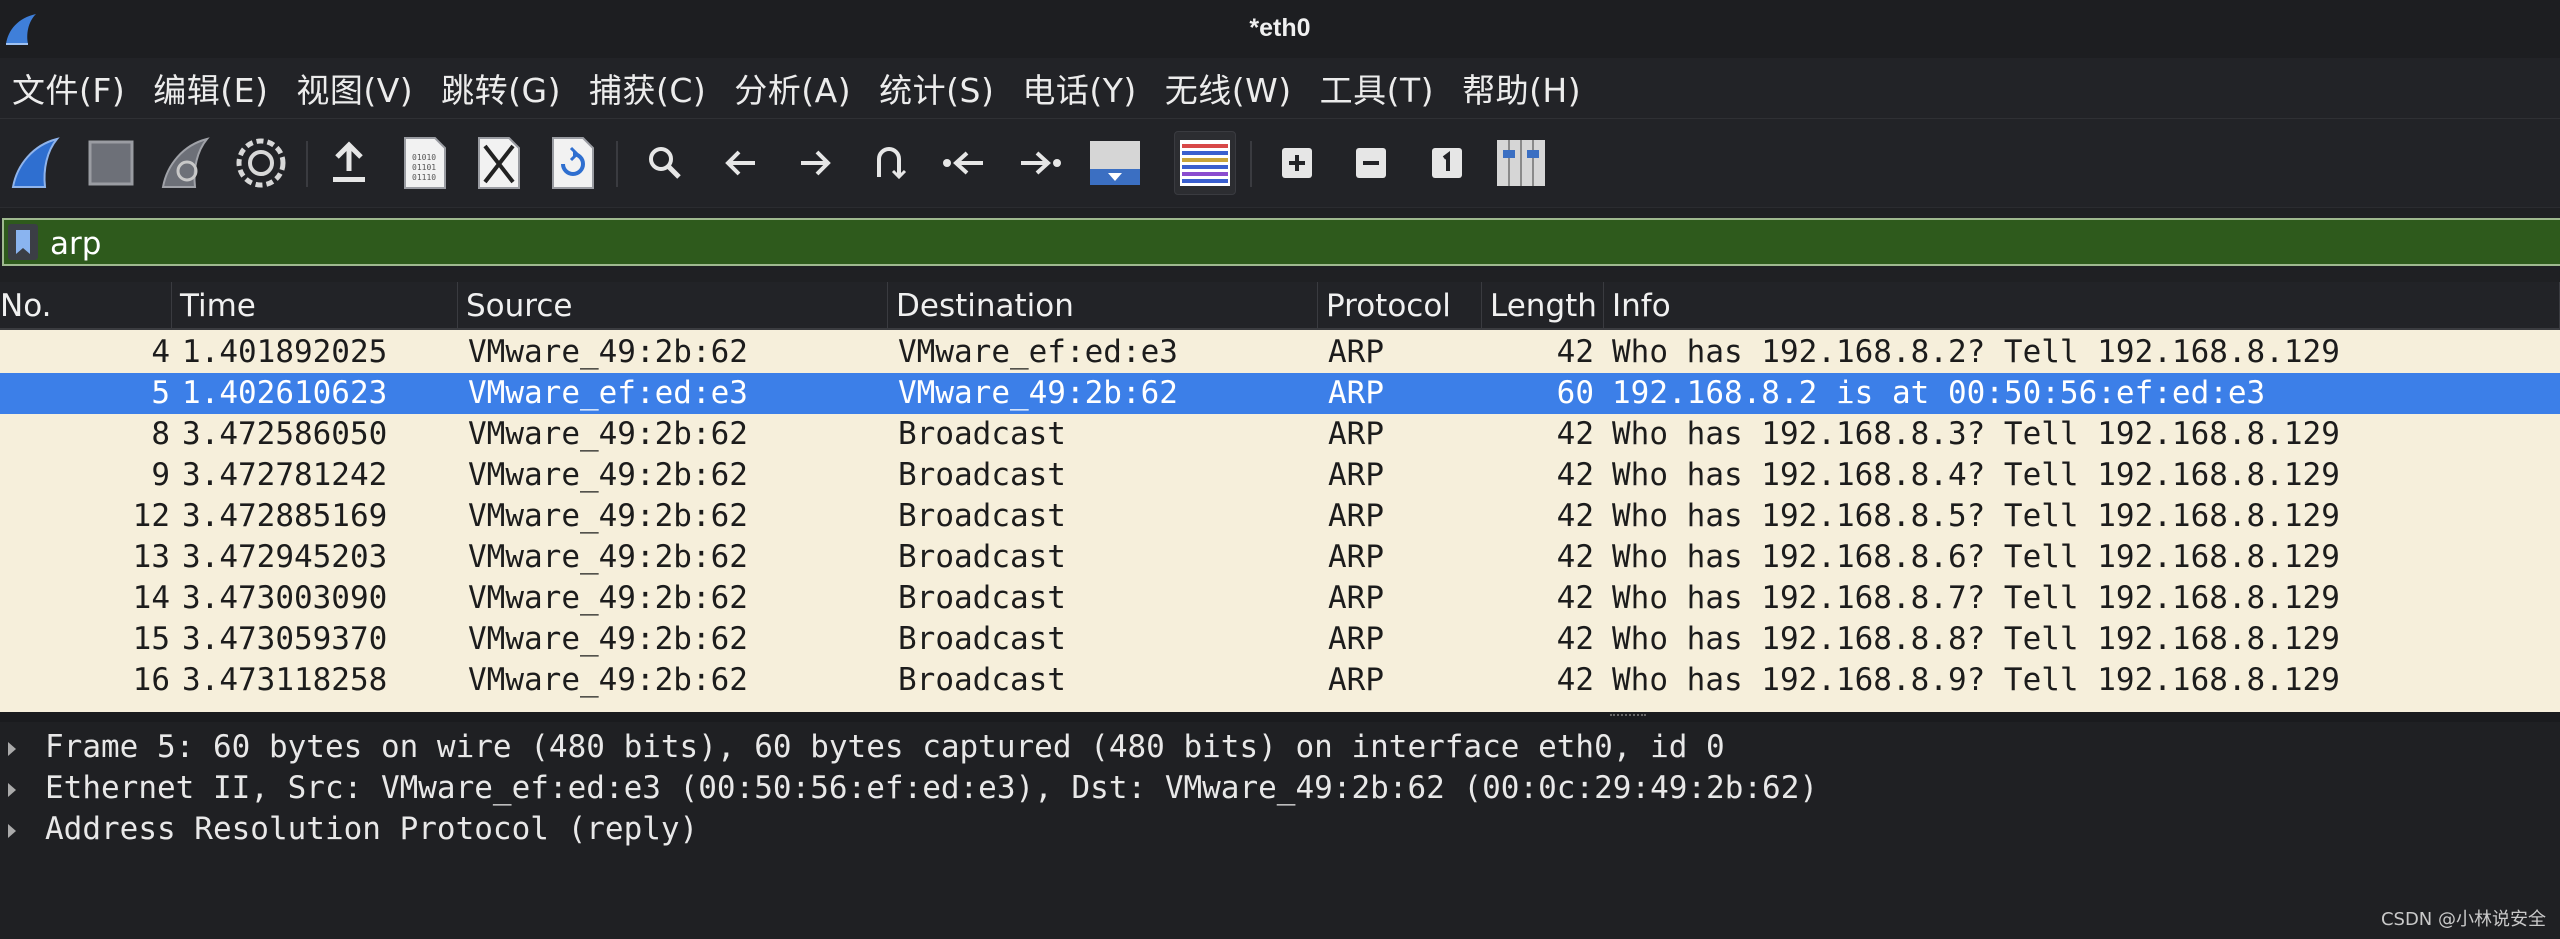 The width and height of the screenshot is (2560, 939). Describe the element at coordinates (1039, 163) in the screenshot. I see `last-packet-button` at that location.